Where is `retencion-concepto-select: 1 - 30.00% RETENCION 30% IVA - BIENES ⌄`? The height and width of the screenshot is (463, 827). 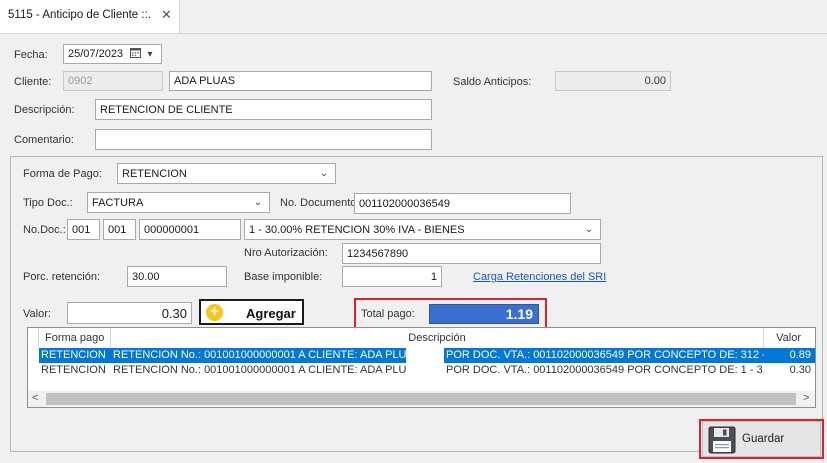
retencion-concepto-select: 1 - 30.00% RETENCION 30% IVA - BIENES ⌄ is located at coordinates (422, 229).